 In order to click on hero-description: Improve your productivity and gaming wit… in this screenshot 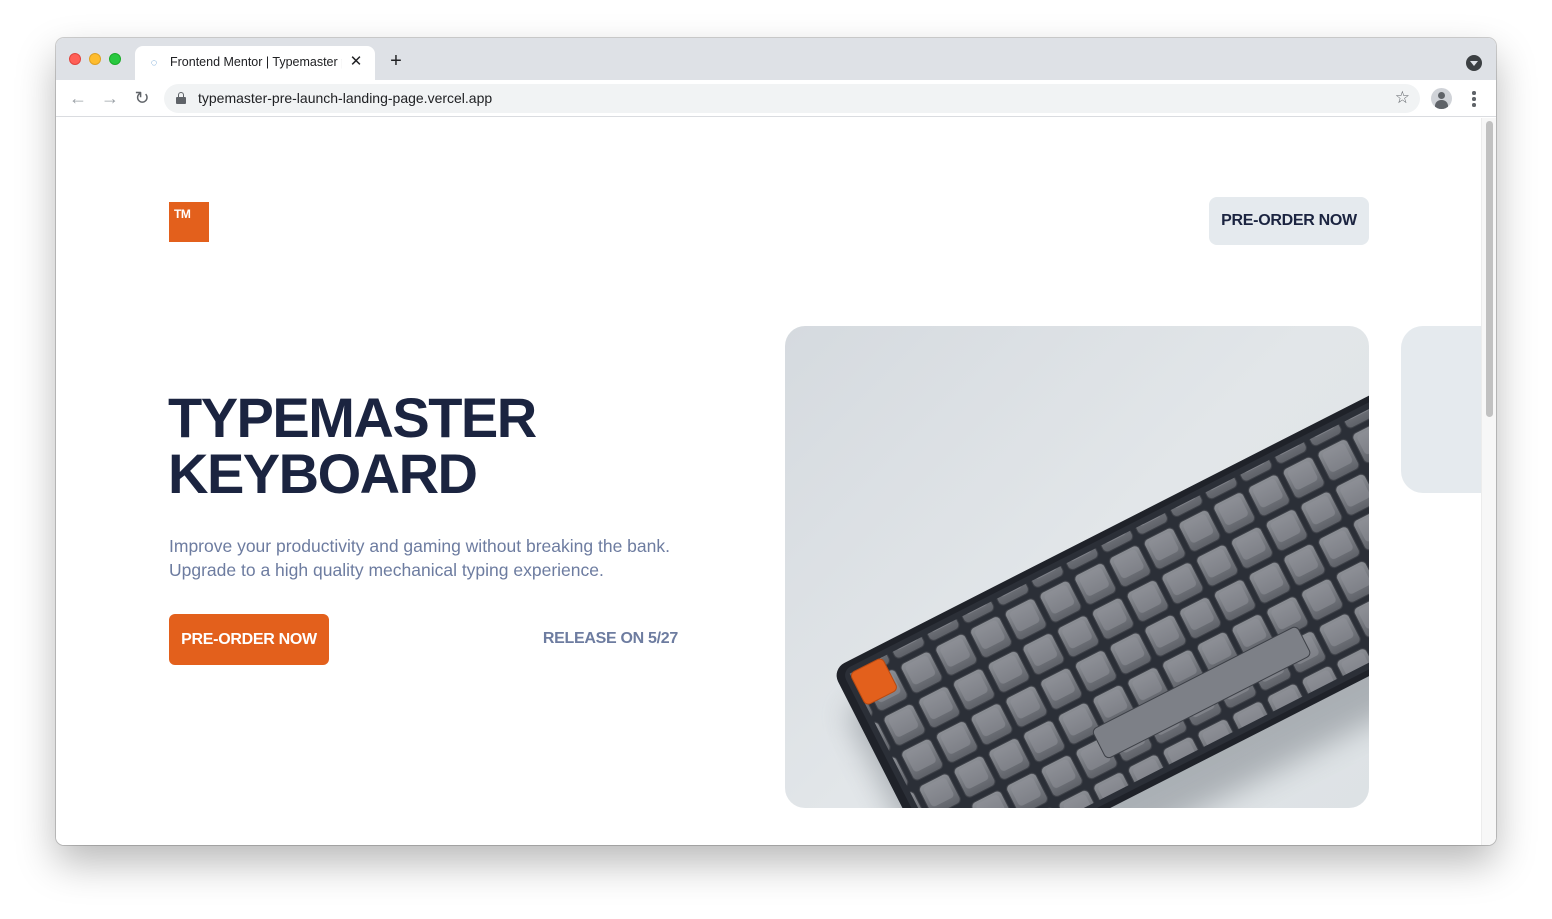, I will do `click(419, 558)`.